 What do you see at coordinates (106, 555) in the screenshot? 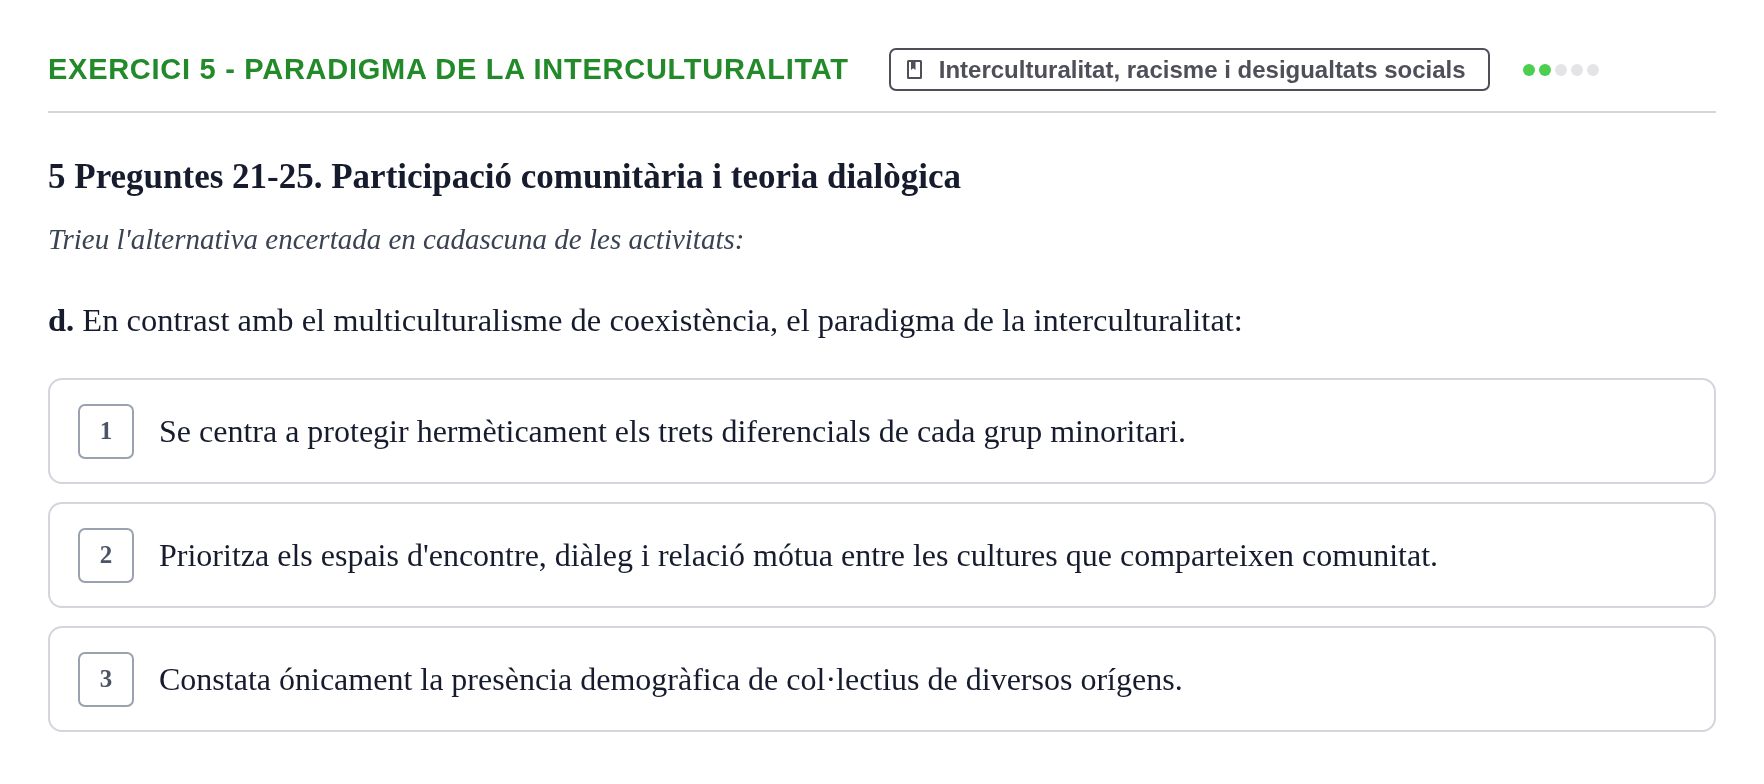
I see `option-number: 2` at bounding box center [106, 555].